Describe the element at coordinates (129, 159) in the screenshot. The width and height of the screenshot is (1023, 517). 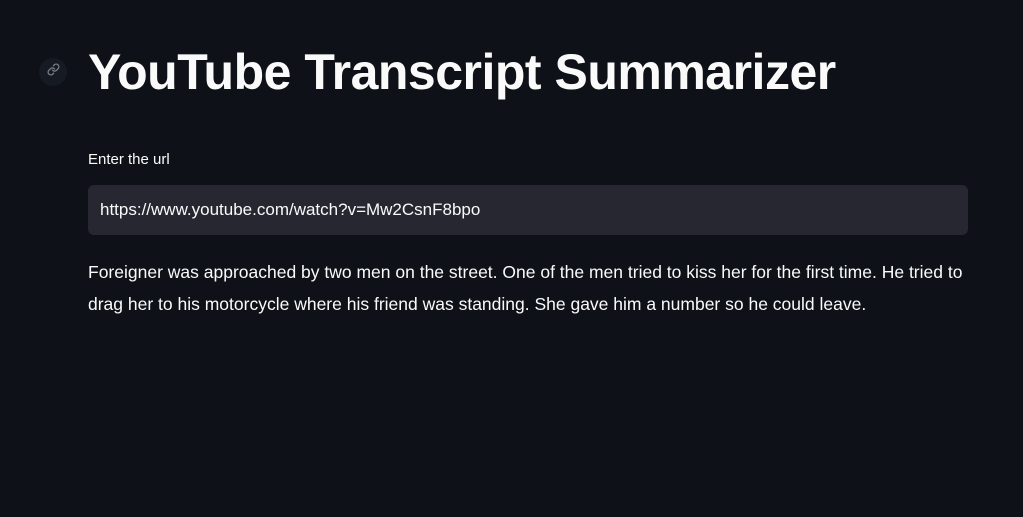
I see `url-input-label: Enter the url` at that location.